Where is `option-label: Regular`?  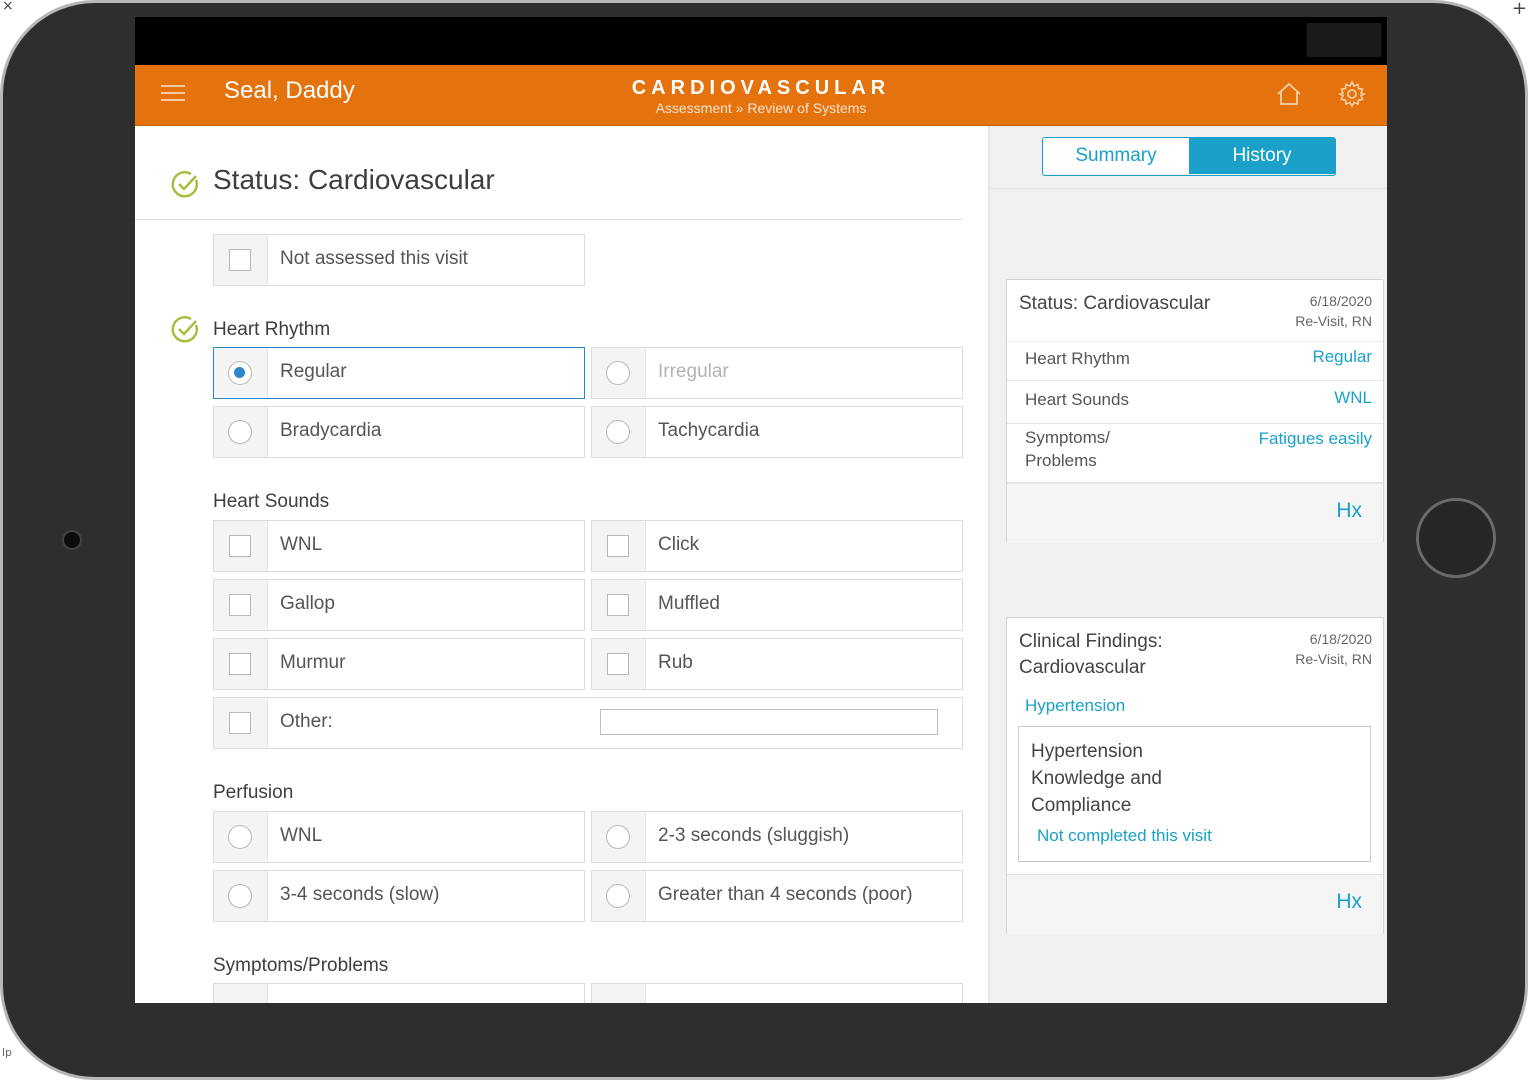 option-label: Regular is located at coordinates (313, 371).